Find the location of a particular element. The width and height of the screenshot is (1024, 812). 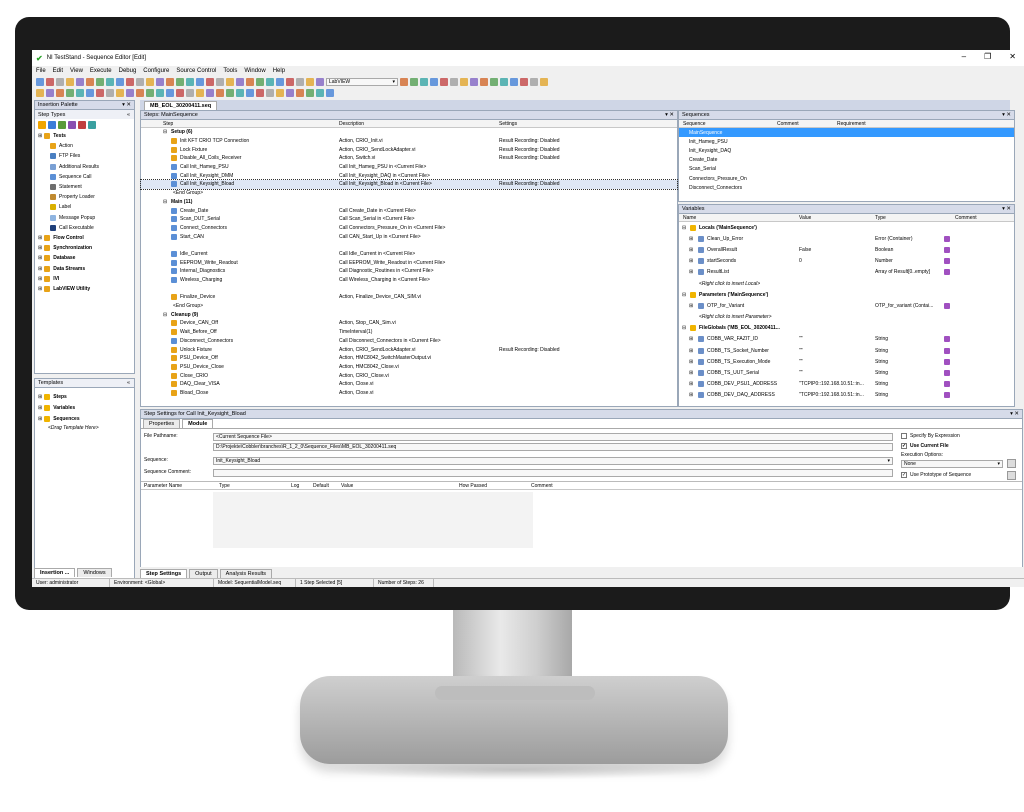

use-current-file: ✓ Use Current File is located at coordinates (925, 446).